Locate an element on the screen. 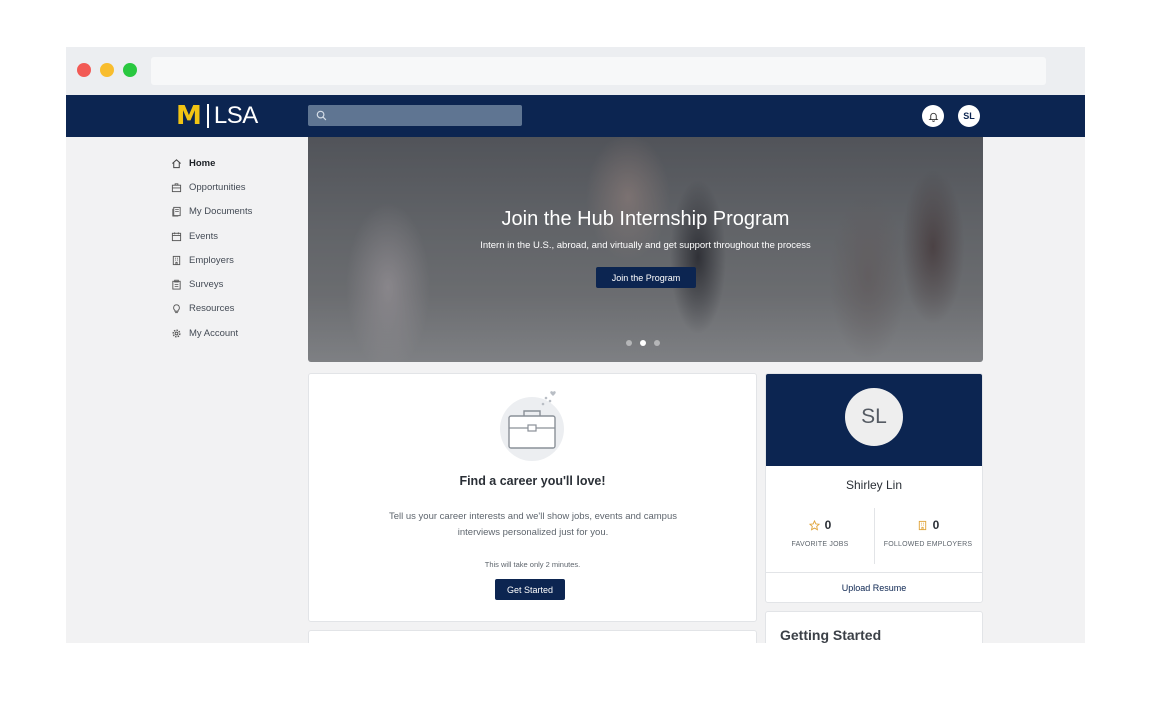 The height and width of the screenshot is (701, 1150). followed-employers-count: 0 is located at coordinates (936, 525).